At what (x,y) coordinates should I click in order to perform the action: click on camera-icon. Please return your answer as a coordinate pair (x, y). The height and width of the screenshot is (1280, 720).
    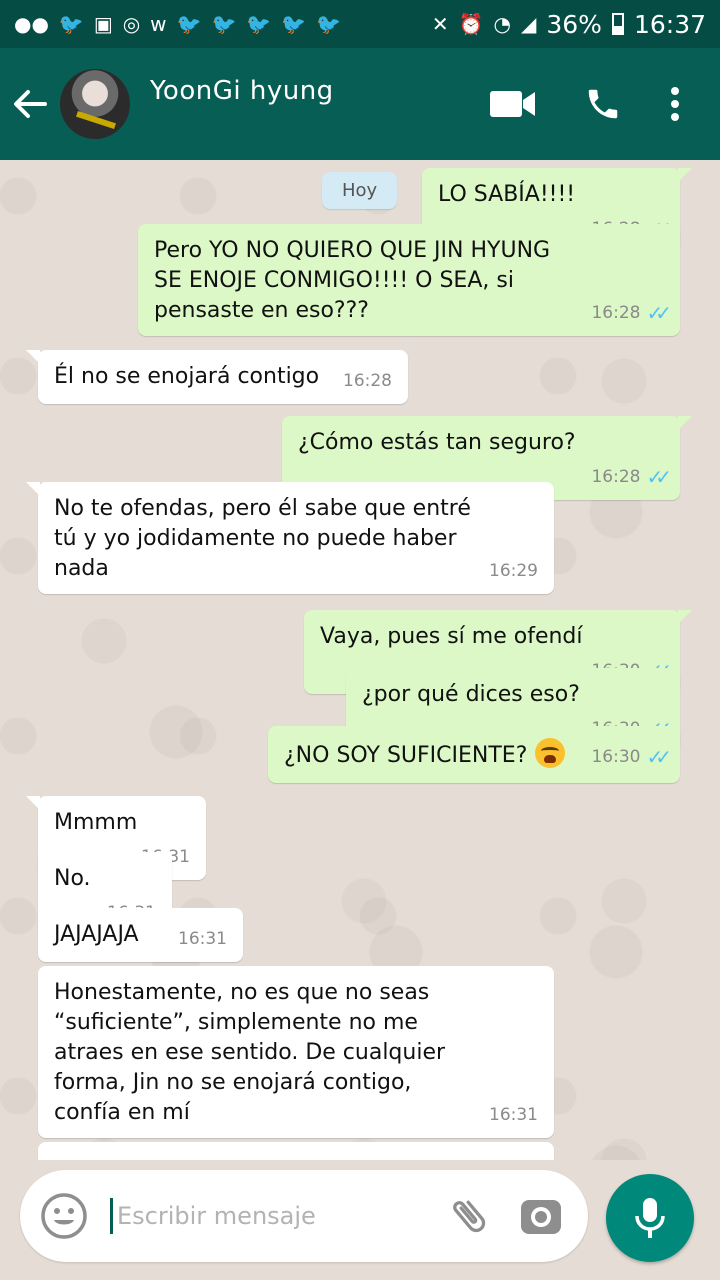
    Looking at the image, I should click on (541, 1217).